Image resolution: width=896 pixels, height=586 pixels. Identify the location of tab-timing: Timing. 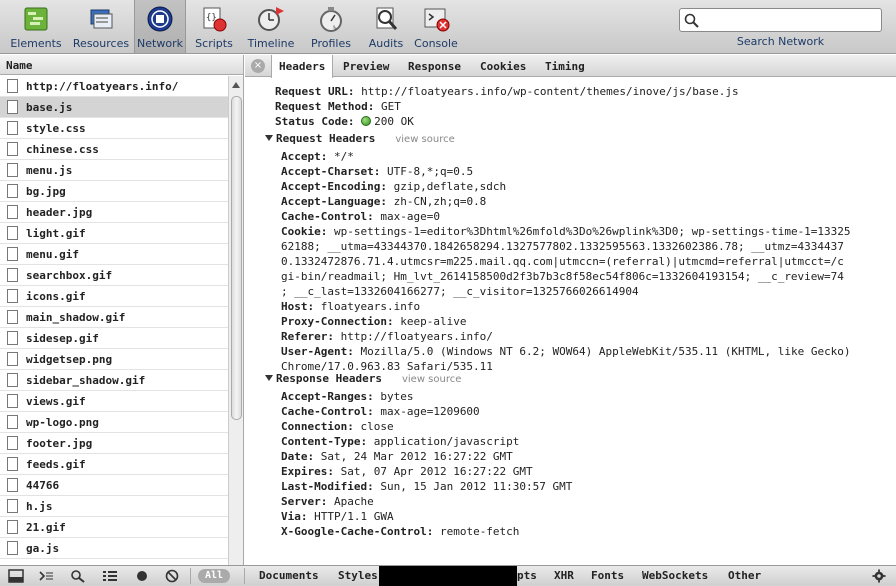
(565, 66).